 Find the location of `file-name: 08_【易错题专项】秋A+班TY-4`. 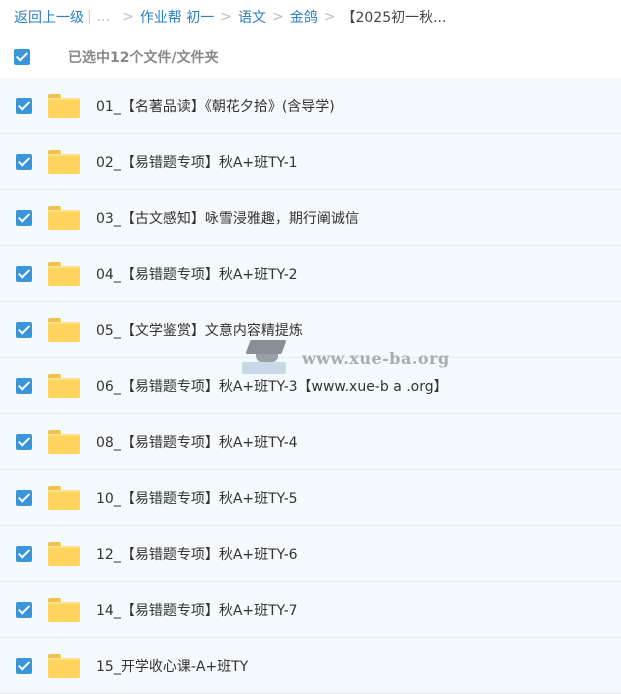

file-name: 08_【易错题专项】秋A+班TY-4 is located at coordinates (197, 442).